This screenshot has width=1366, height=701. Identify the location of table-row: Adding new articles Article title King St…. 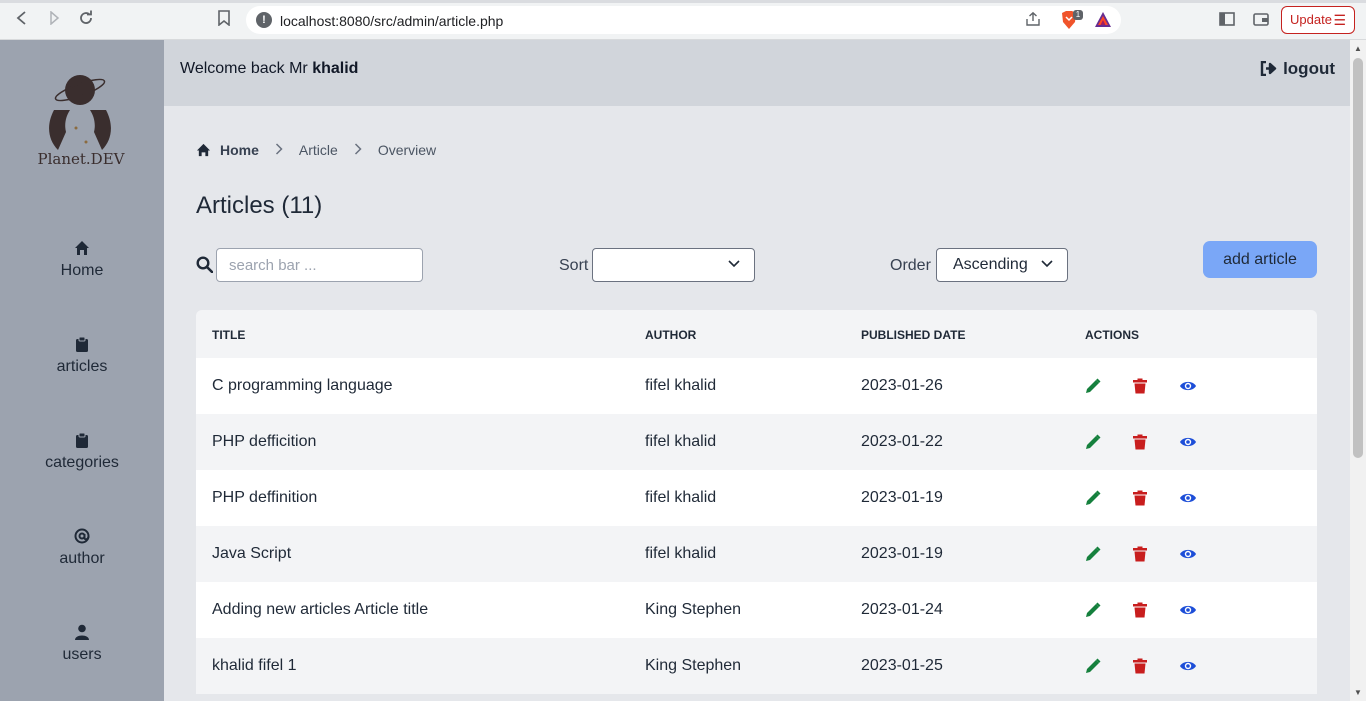
(756, 610).